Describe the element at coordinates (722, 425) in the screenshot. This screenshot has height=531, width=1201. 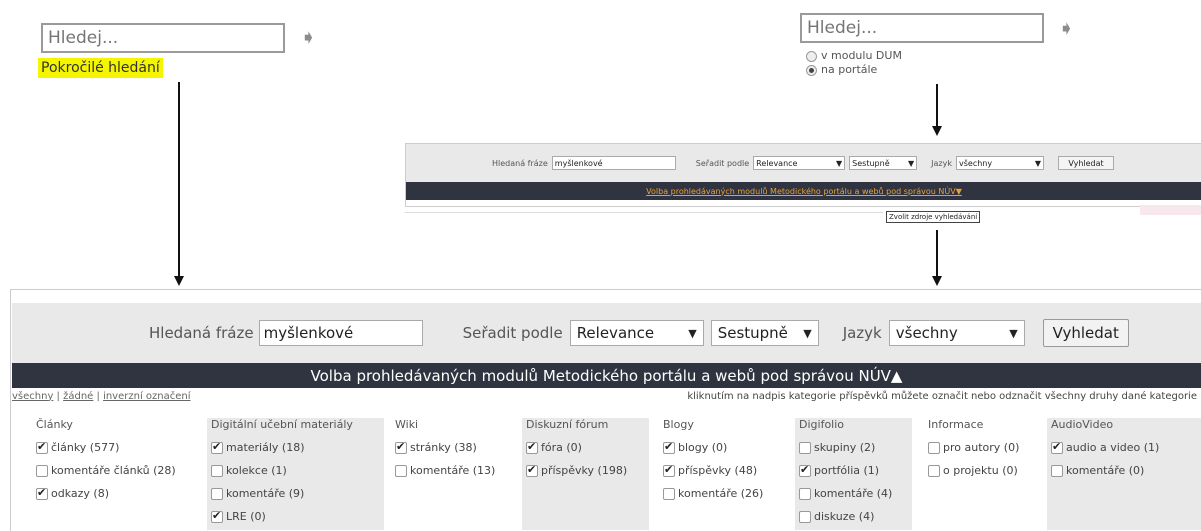
I see `category-title: Blogy` at that location.